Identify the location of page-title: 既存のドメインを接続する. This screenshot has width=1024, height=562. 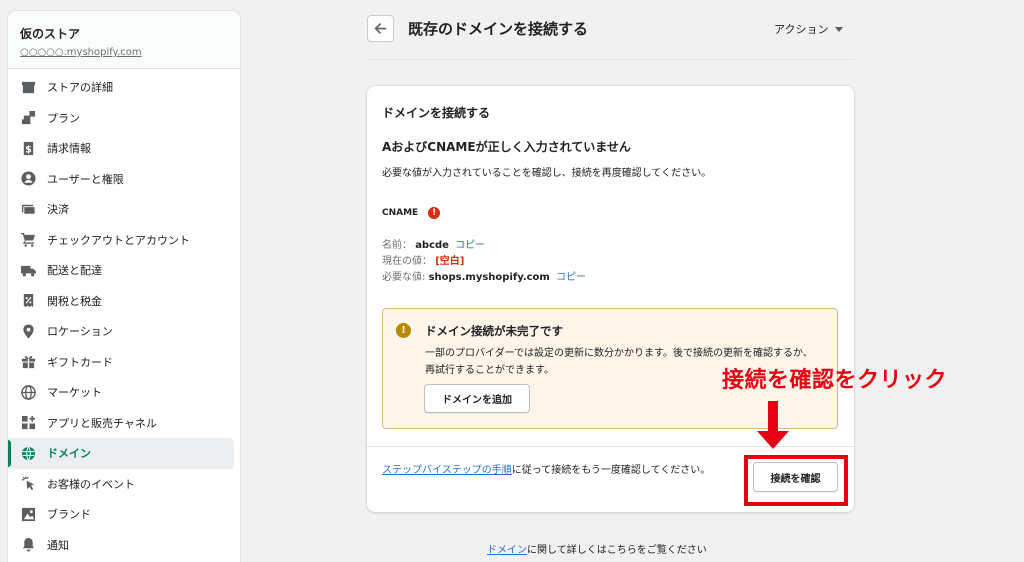
(498, 29).